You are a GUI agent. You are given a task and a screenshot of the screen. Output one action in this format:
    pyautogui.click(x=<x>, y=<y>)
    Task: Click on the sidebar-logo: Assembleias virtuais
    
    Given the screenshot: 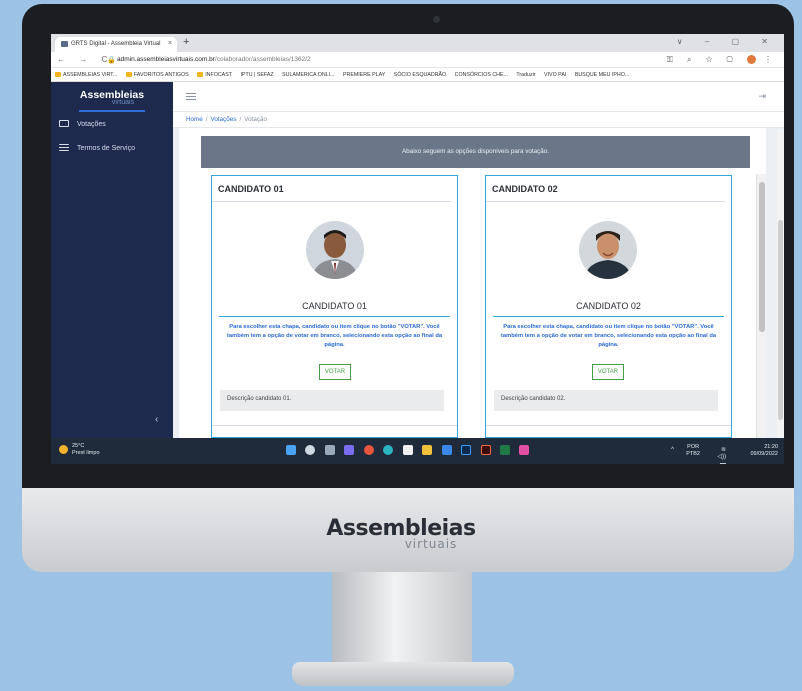 What is the action you would take?
    pyautogui.click(x=112, y=97)
    